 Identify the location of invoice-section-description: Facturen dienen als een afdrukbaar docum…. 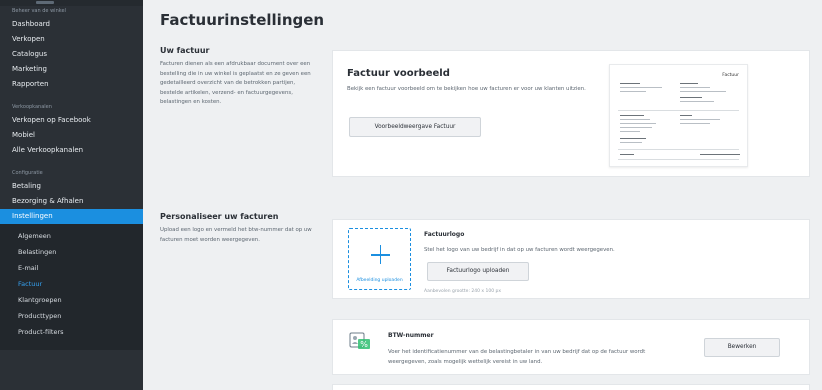
(235, 83).